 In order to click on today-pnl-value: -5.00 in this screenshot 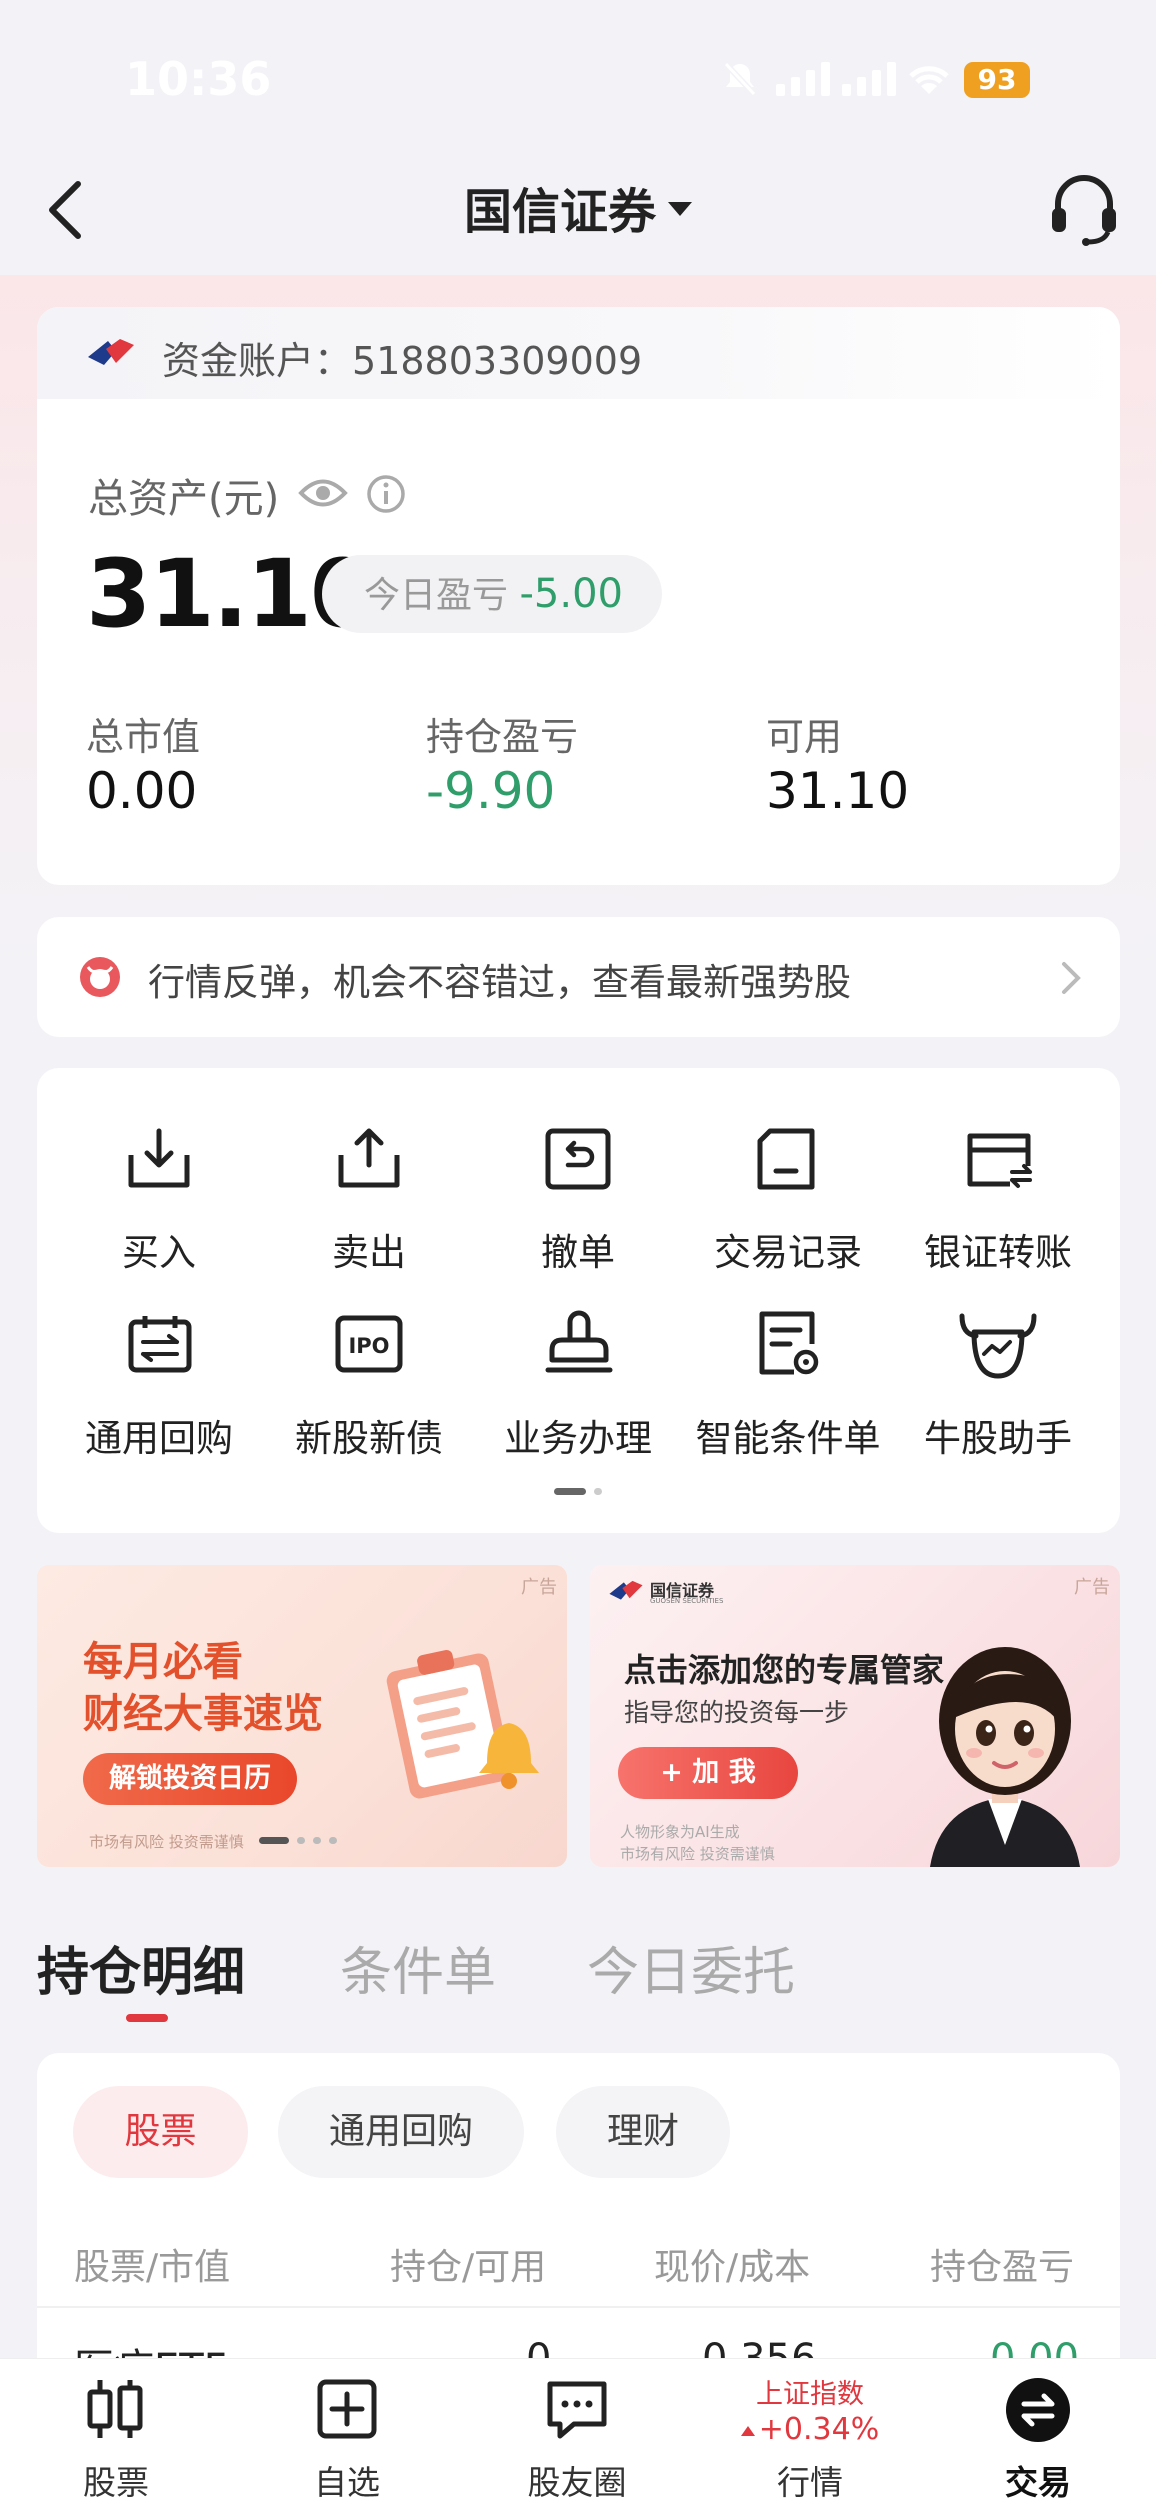, I will do `click(571, 594)`.